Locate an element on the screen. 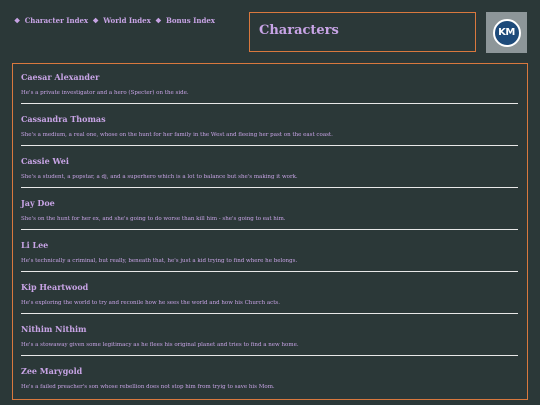 The height and width of the screenshot is (405, 540). character-name: Zee Marygold is located at coordinates (51, 371).